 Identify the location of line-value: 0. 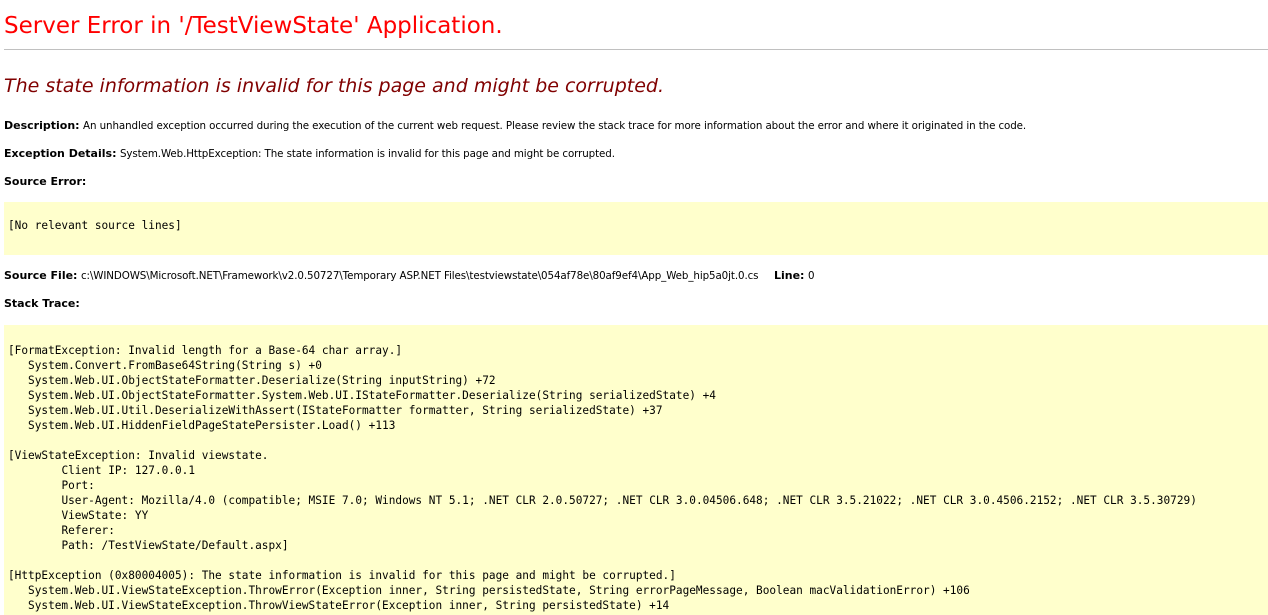
(811, 276).